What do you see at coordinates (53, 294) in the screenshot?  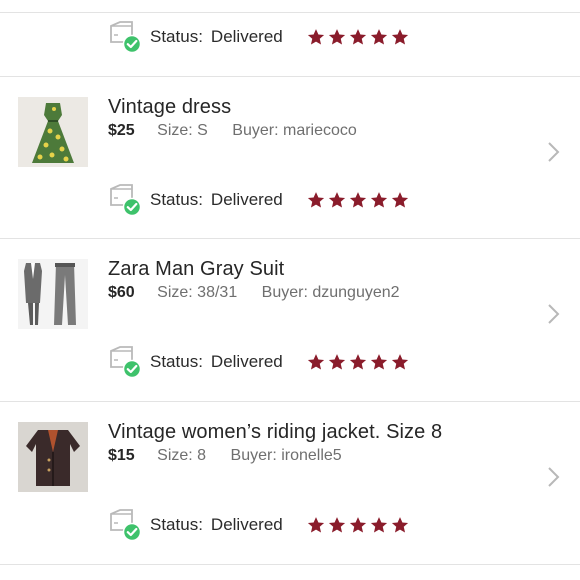 I see `item-thumbnail-suit` at bounding box center [53, 294].